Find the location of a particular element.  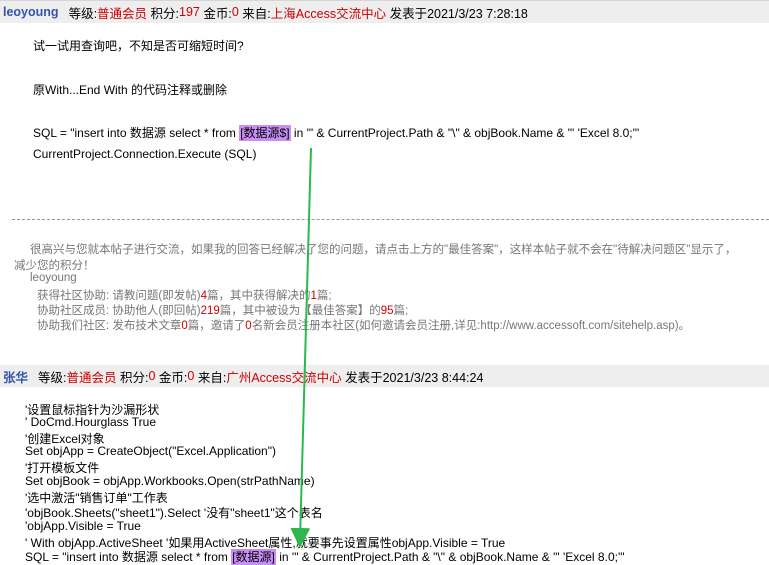

annotation-arrow is located at coordinates (301, 347).